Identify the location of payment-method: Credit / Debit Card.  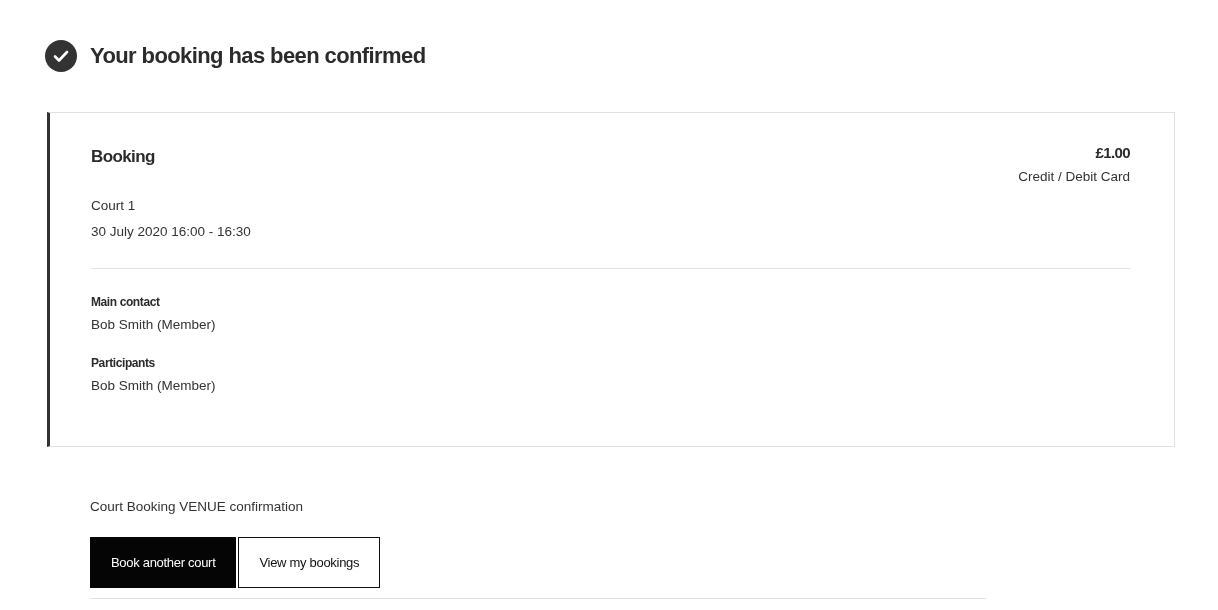
(1074, 177).